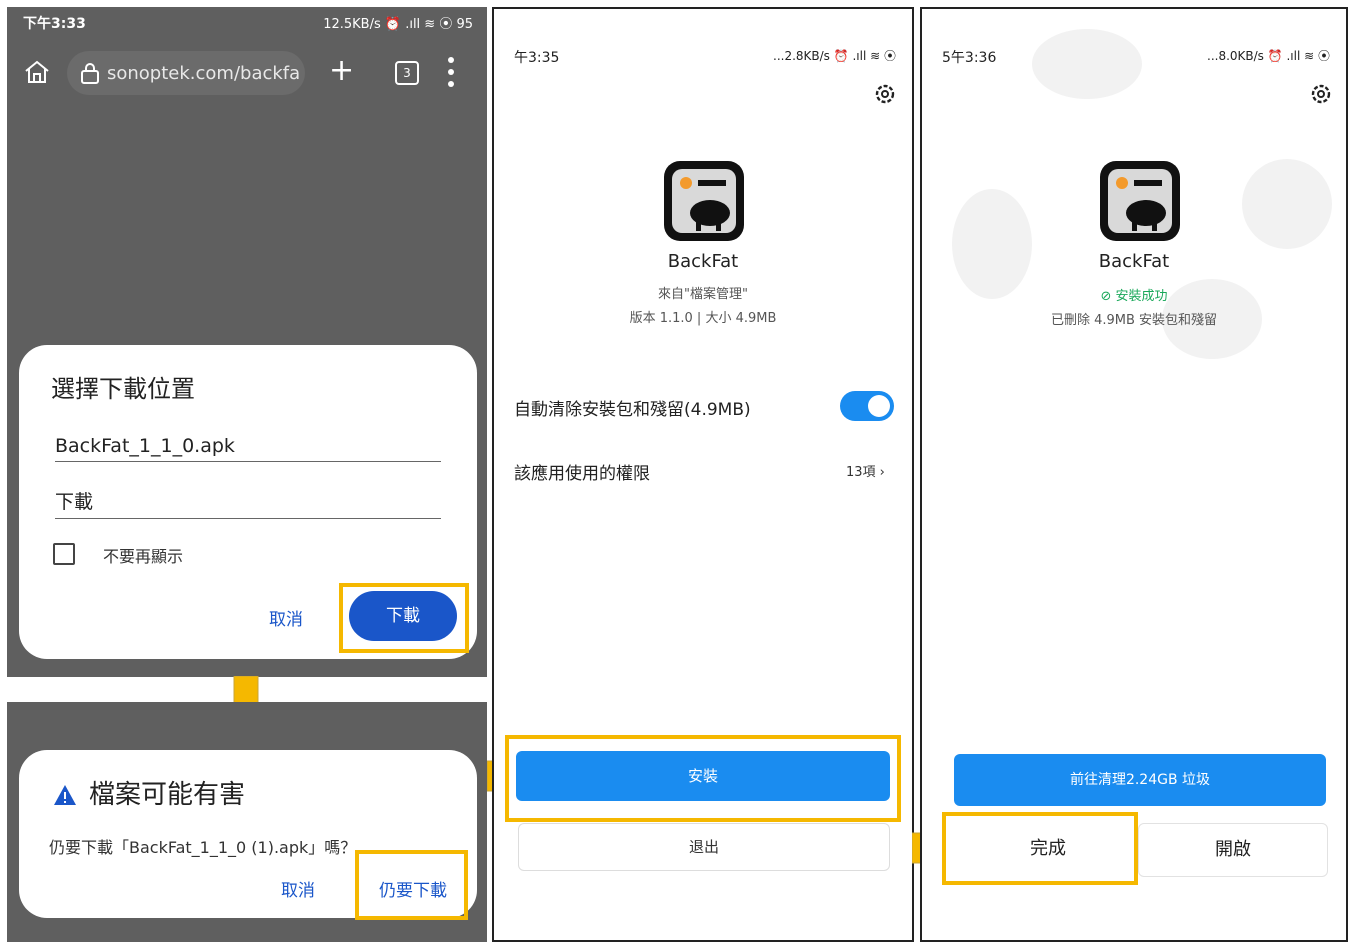 This screenshot has height=944, width=1353. I want to click on tab-switcher-icon: 3, so click(407, 73).